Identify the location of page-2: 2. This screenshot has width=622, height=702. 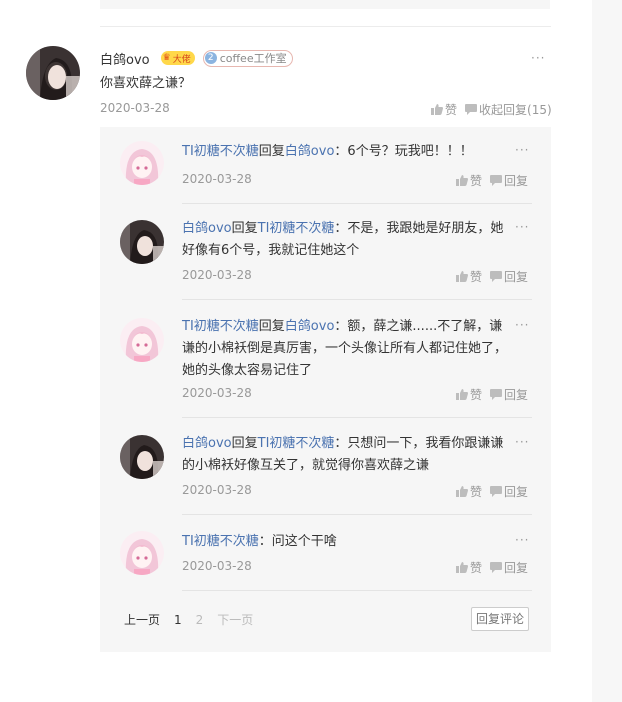
(200, 620).